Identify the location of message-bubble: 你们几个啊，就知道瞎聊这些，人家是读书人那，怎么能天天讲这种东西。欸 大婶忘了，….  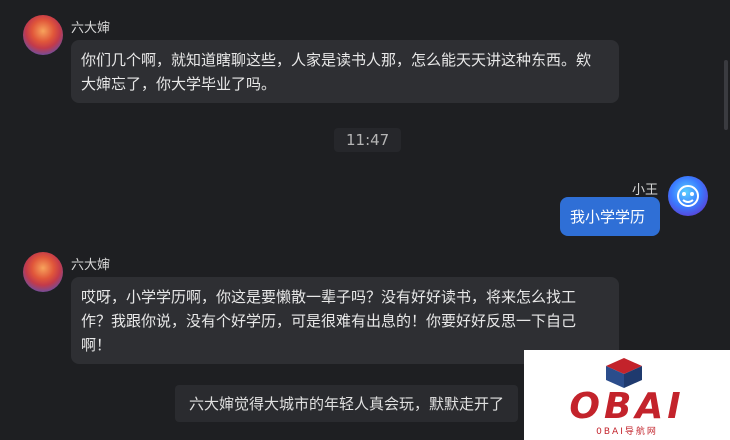
(345, 71).